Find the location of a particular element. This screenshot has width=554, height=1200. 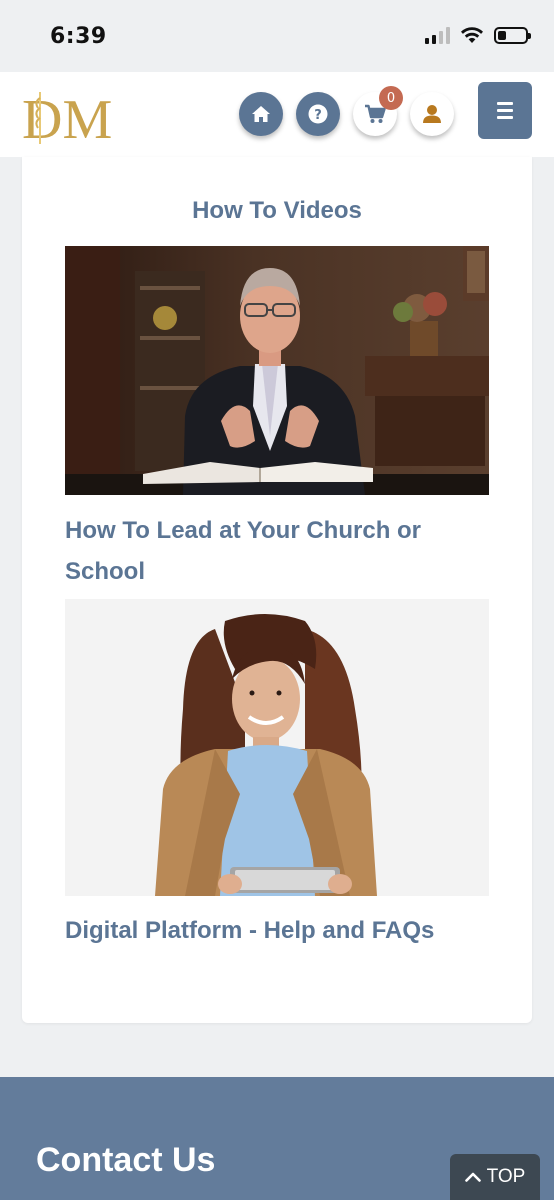

status-bar: 6:39 is located at coordinates (277, 36).